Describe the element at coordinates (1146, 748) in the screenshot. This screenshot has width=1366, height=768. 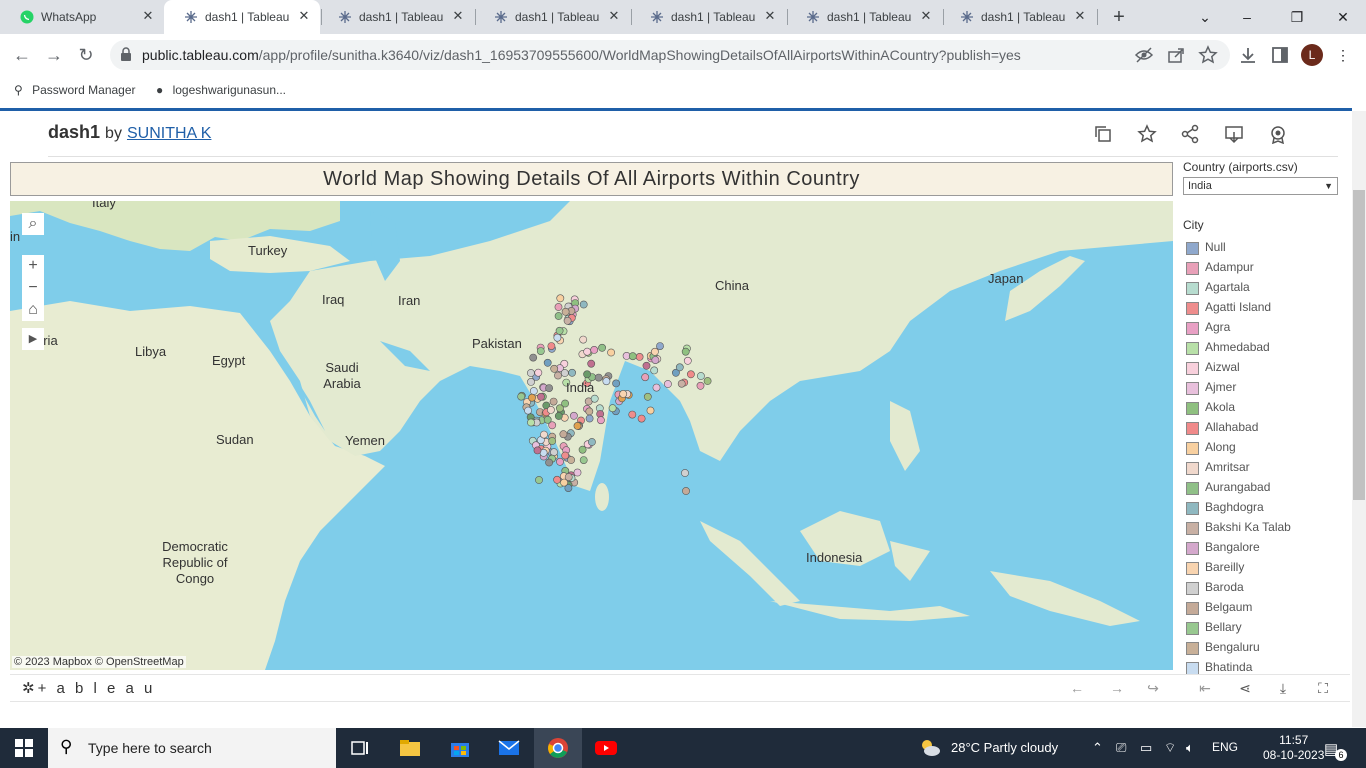
I see `battery-icon: ▭` at that location.